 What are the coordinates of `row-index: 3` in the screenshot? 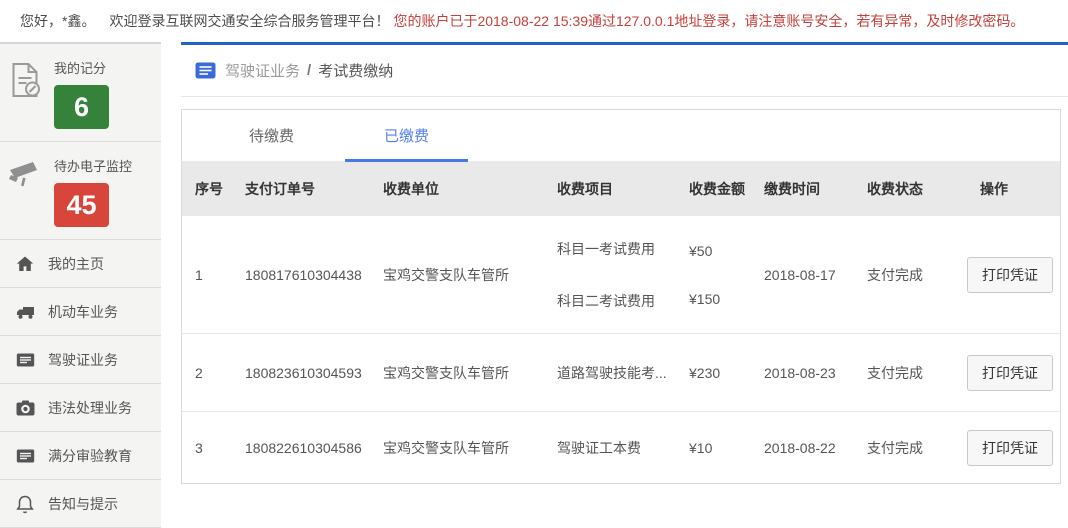 It's located at (199, 447).